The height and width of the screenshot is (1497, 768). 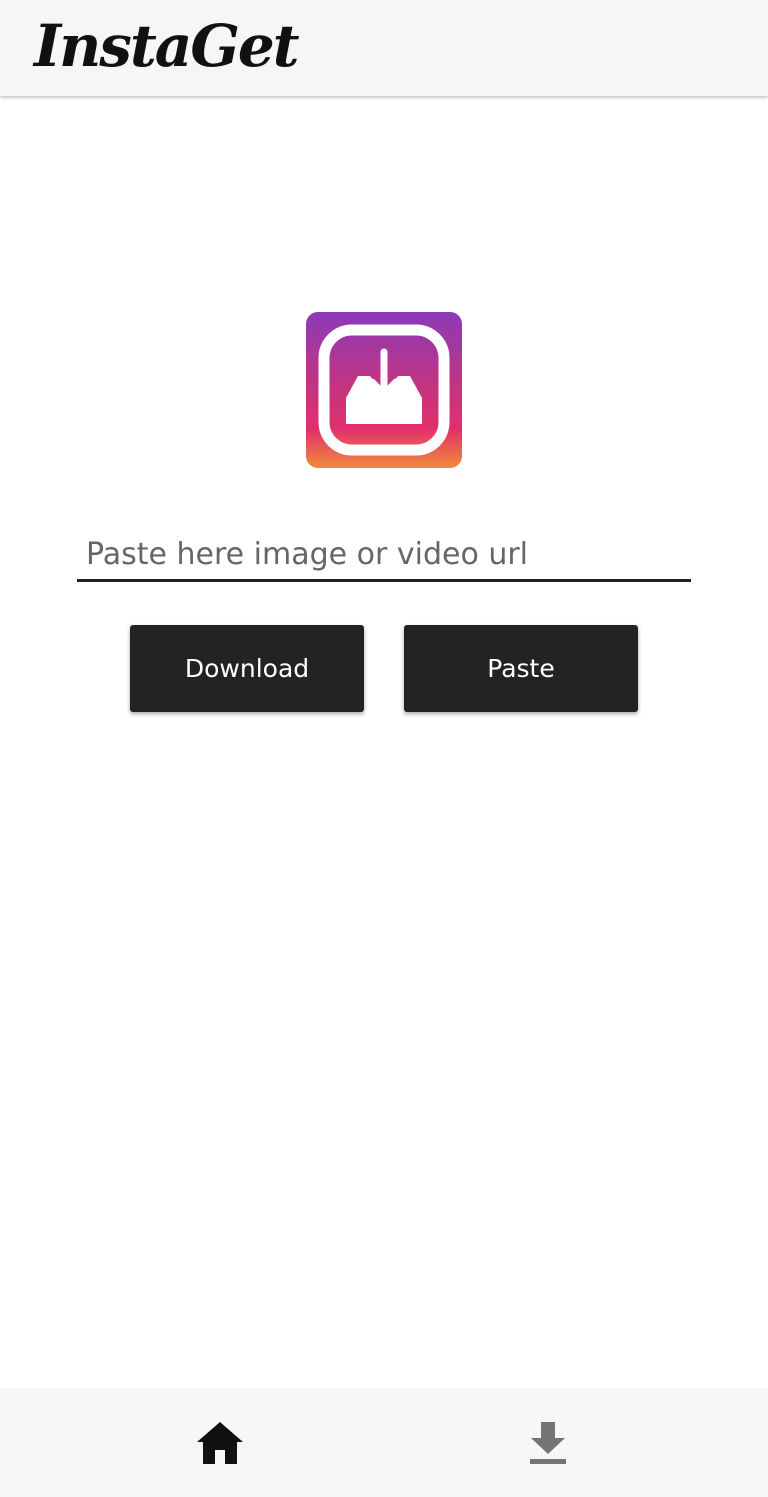 What do you see at coordinates (220, 1443) in the screenshot?
I see `home-icon` at bounding box center [220, 1443].